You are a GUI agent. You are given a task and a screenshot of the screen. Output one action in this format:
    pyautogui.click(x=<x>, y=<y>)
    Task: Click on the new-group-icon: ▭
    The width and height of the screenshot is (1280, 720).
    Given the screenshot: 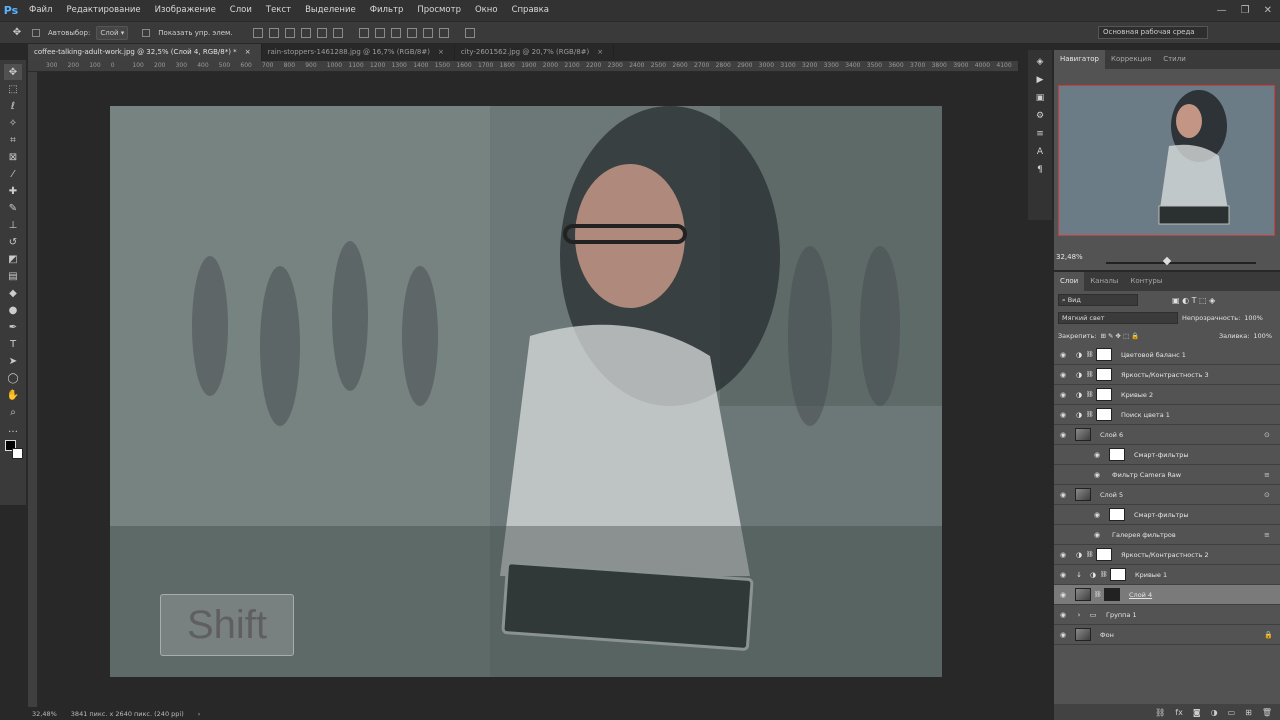 What is the action you would take?
    pyautogui.click(x=1232, y=712)
    